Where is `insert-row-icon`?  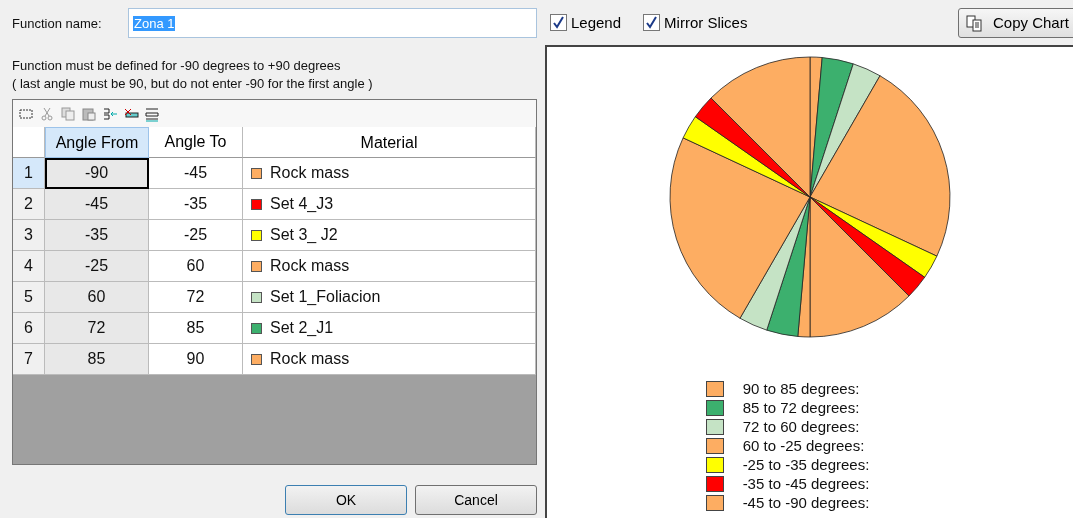 insert-row-icon is located at coordinates (110, 113).